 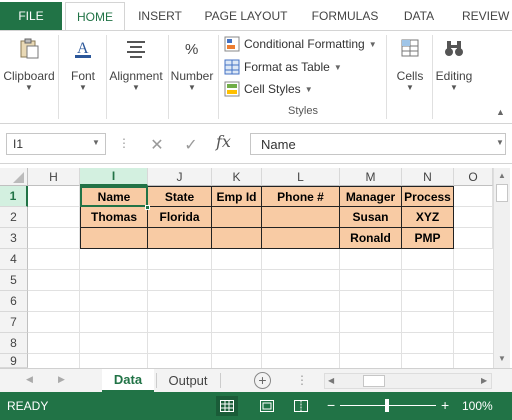 What do you see at coordinates (454, 48) in the screenshot?
I see `binoculars-icon` at bounding box center [454, 48].